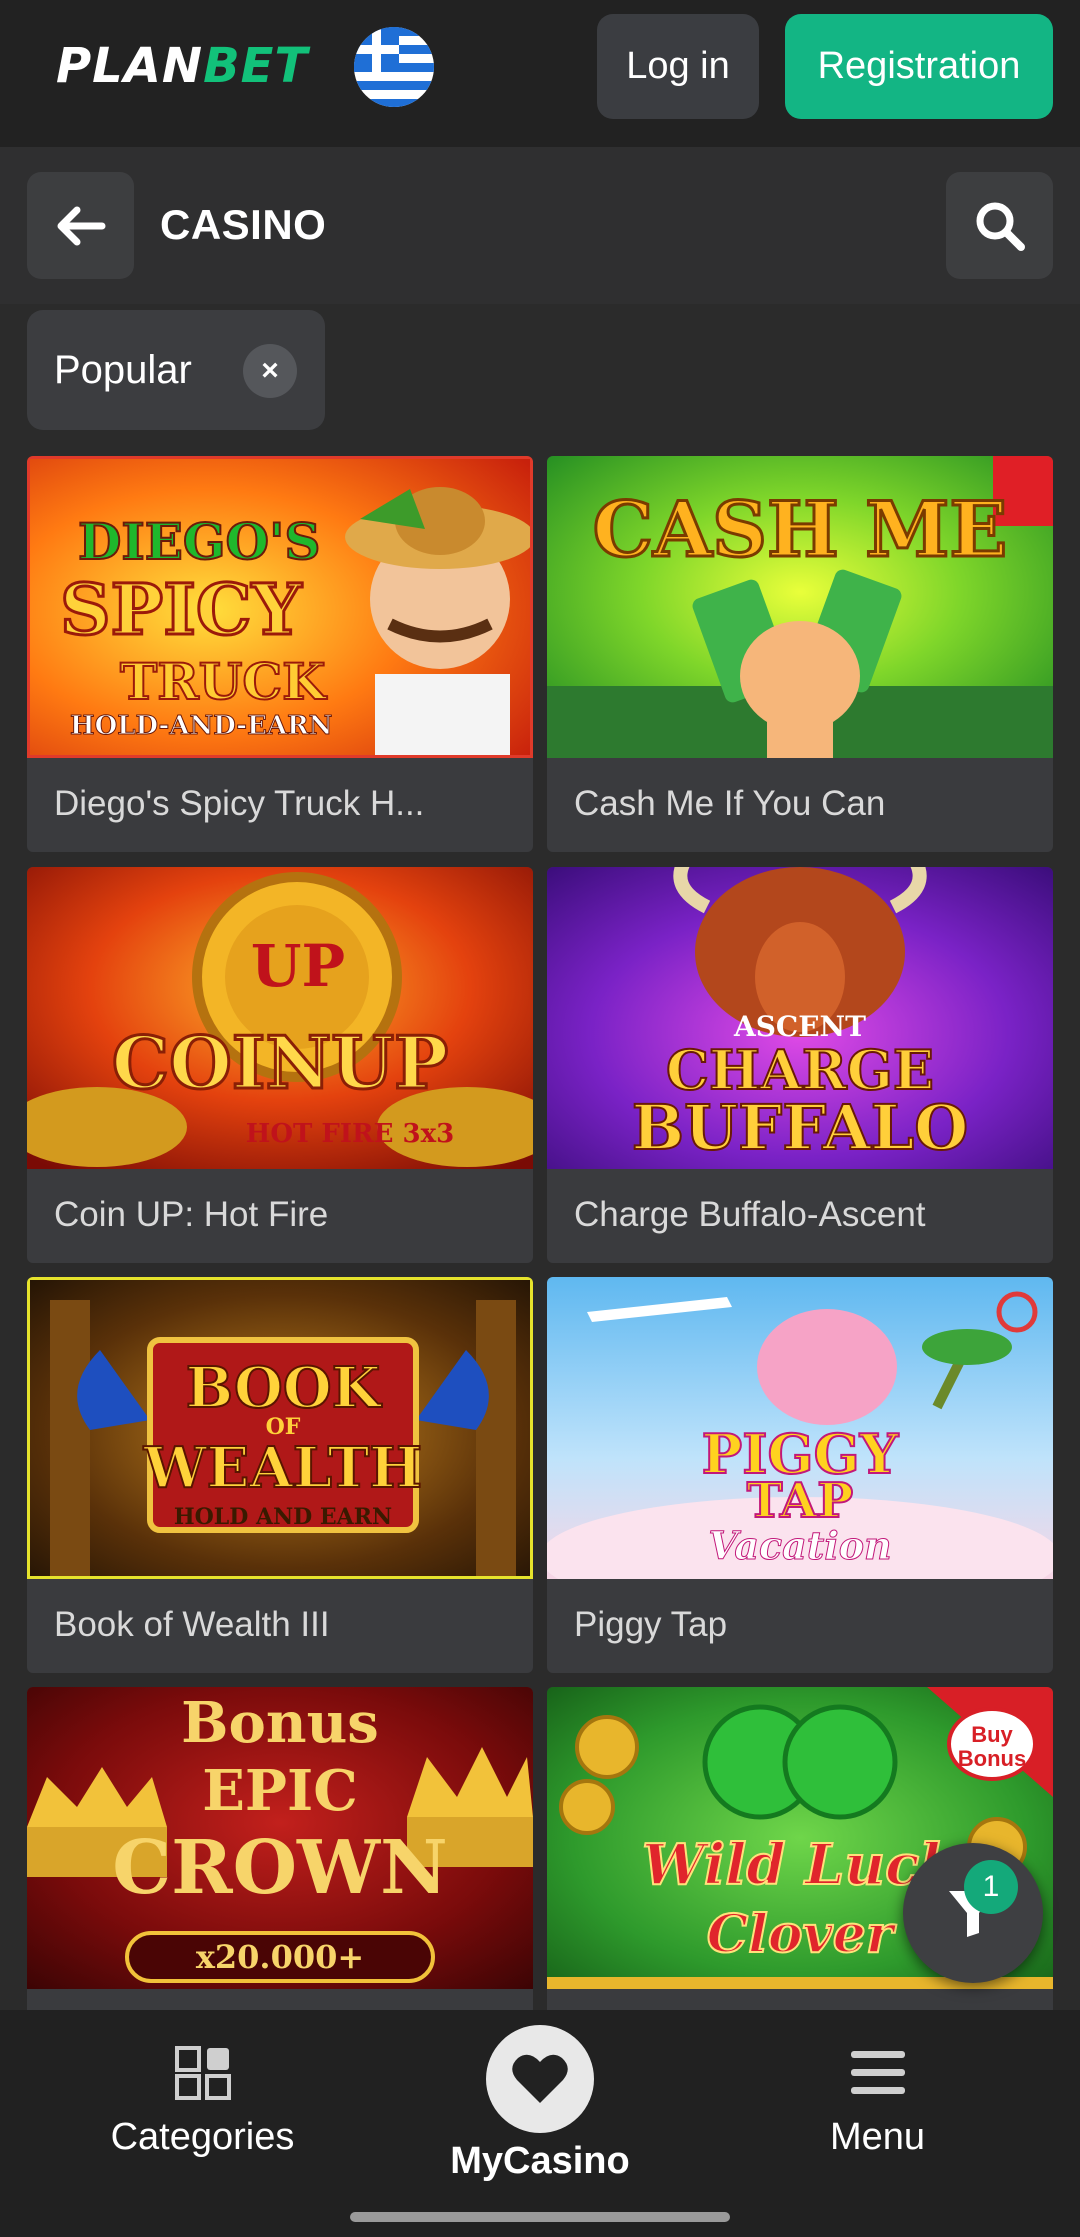 Image resolution: width=1080 pixels, height=2237 pixels. Describe the element at coordinates (181, 609) in the screenshot. I see `art-line: SPICY` at that location.